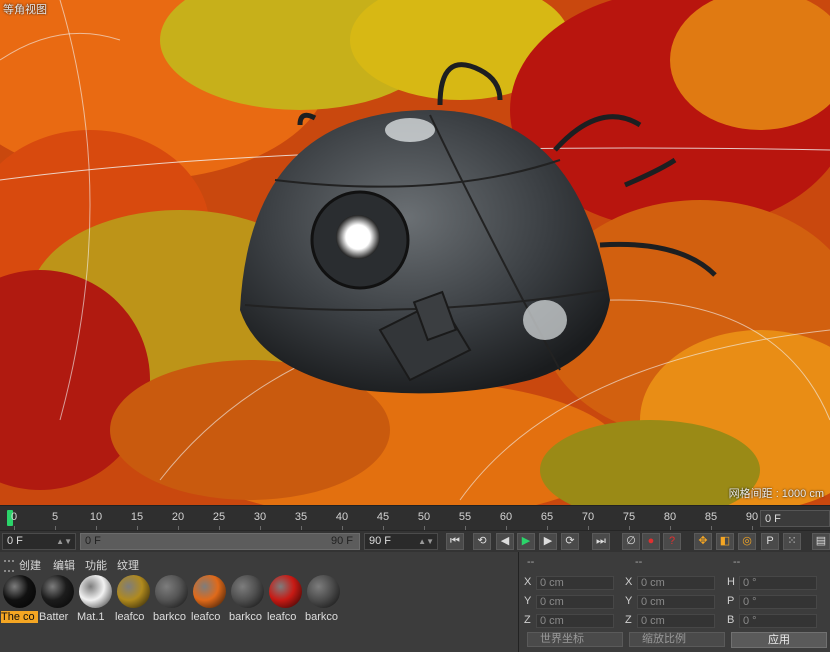 The image size is (830, 652). I want to click on menu-function: 功能, so click(96, 565).